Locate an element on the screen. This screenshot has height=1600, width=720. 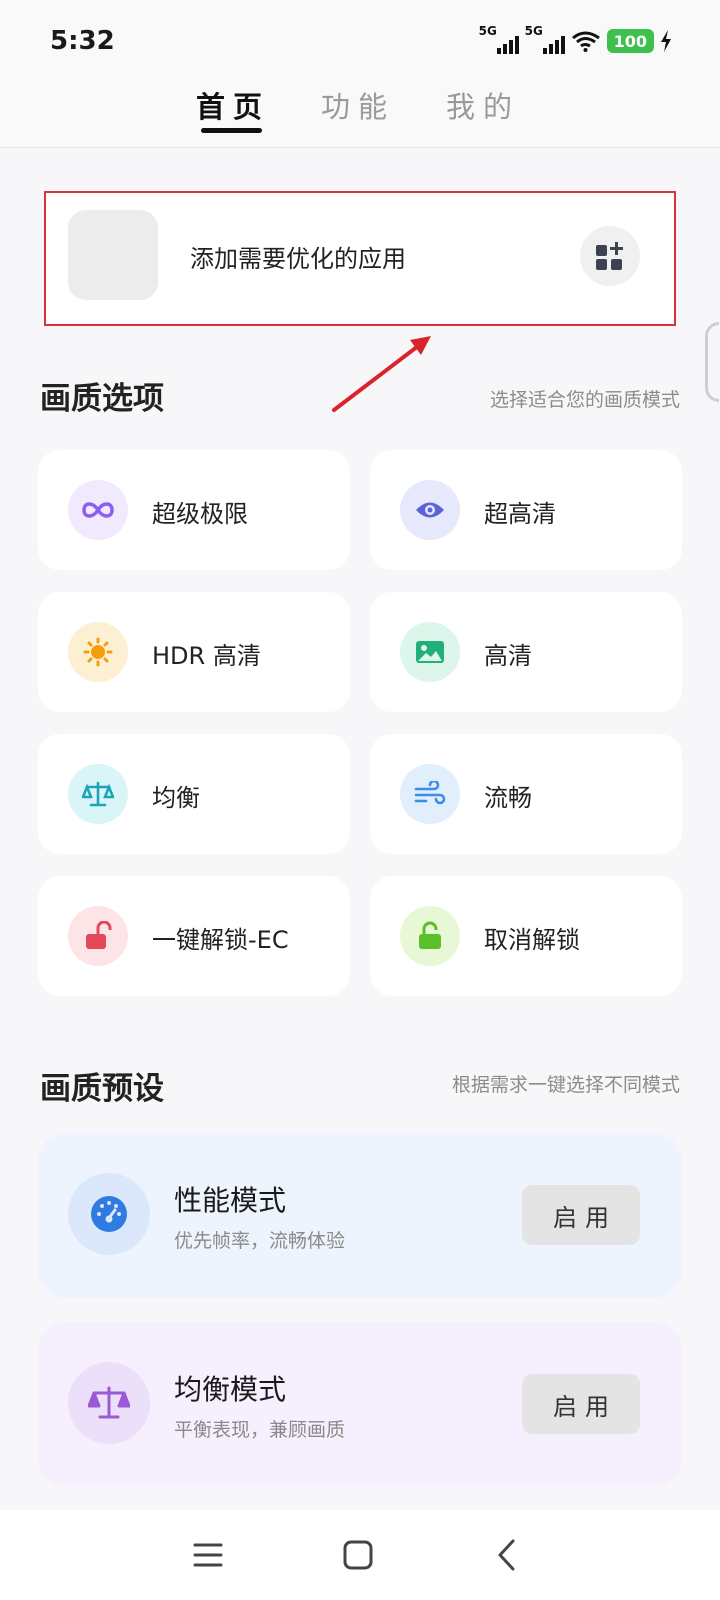
status-icons: 5G 5G 100 is located at coordinates (575, 40).